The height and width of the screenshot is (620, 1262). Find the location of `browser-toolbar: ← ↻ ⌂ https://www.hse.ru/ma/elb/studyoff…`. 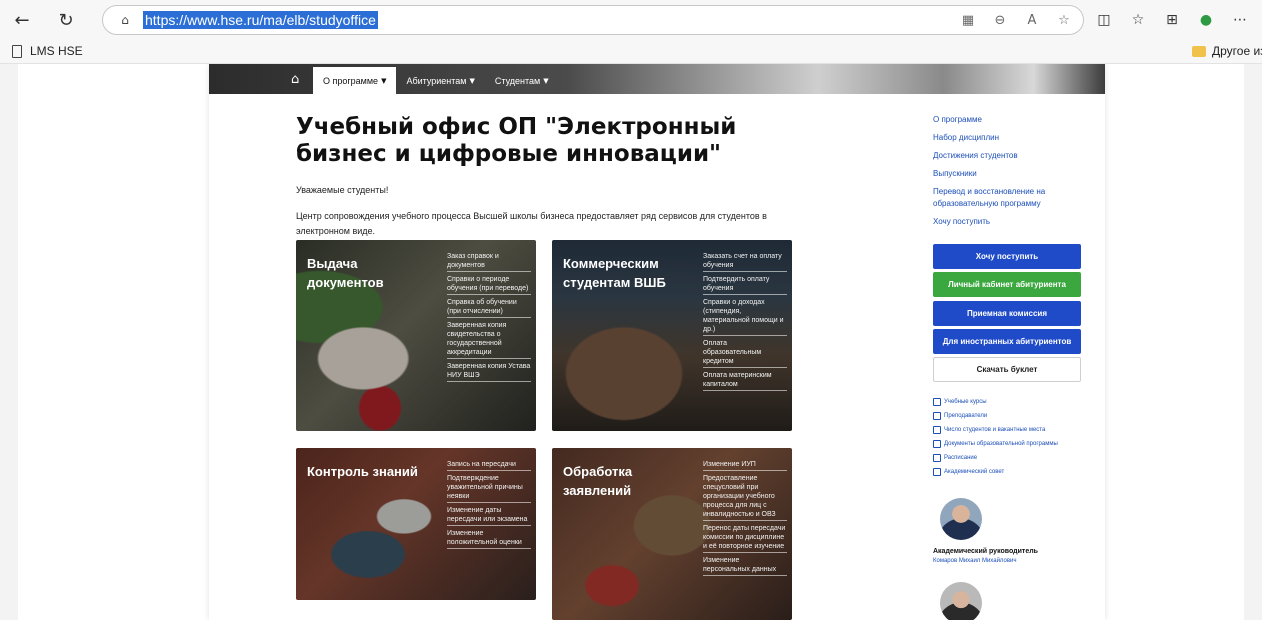

browser-toolbar: ← ↻ ⌂ https://www.hse.ru/ma/elb/studyoff… is located at coordinates (631, 20).